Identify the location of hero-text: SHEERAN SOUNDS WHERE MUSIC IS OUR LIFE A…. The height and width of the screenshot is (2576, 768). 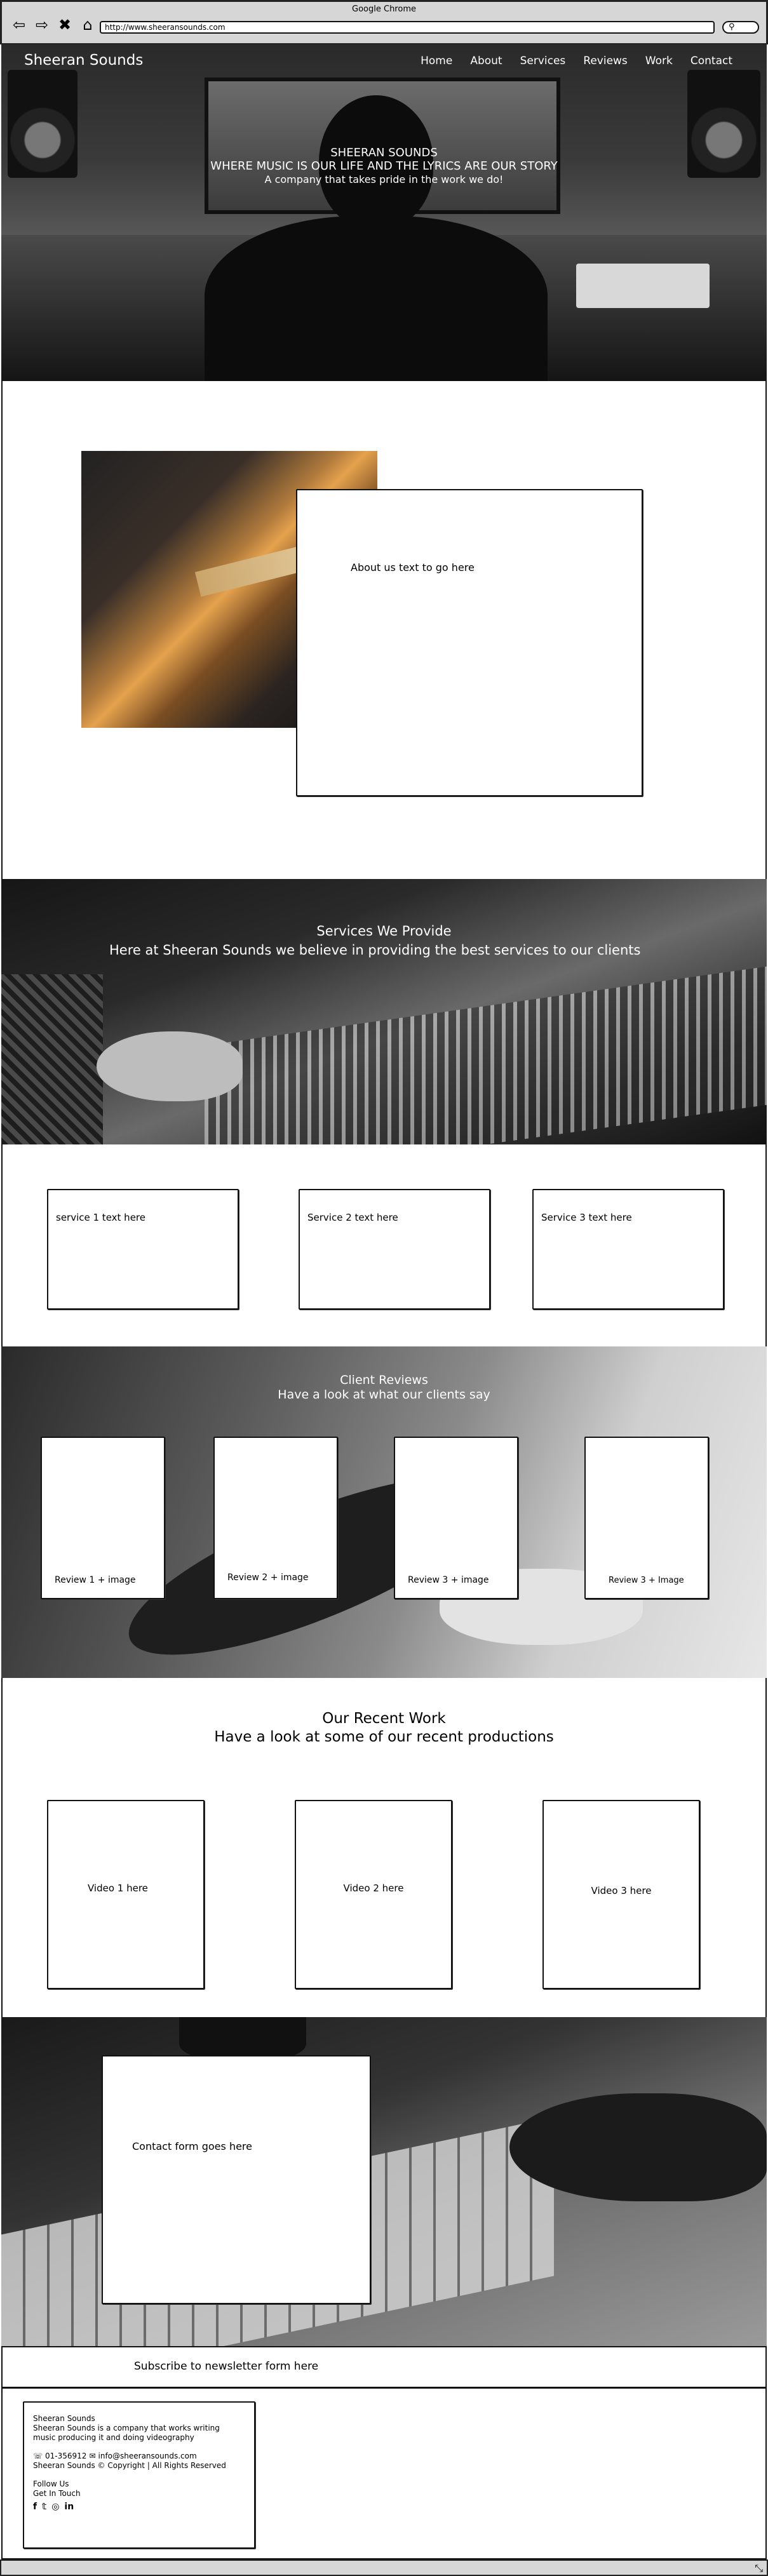
(384, 166).